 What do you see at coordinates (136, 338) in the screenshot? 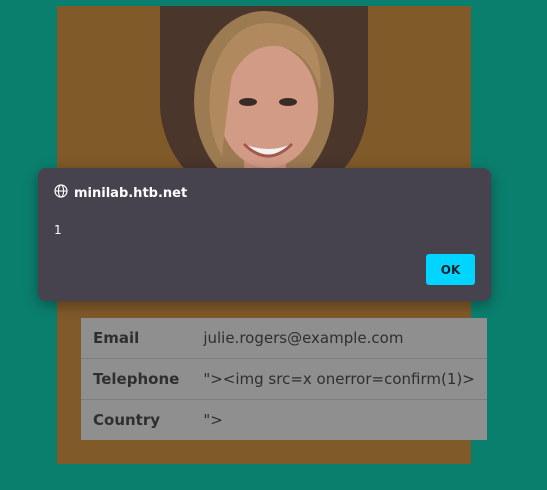
I see `field-label-email: Email` at bounding box center [136, 338].